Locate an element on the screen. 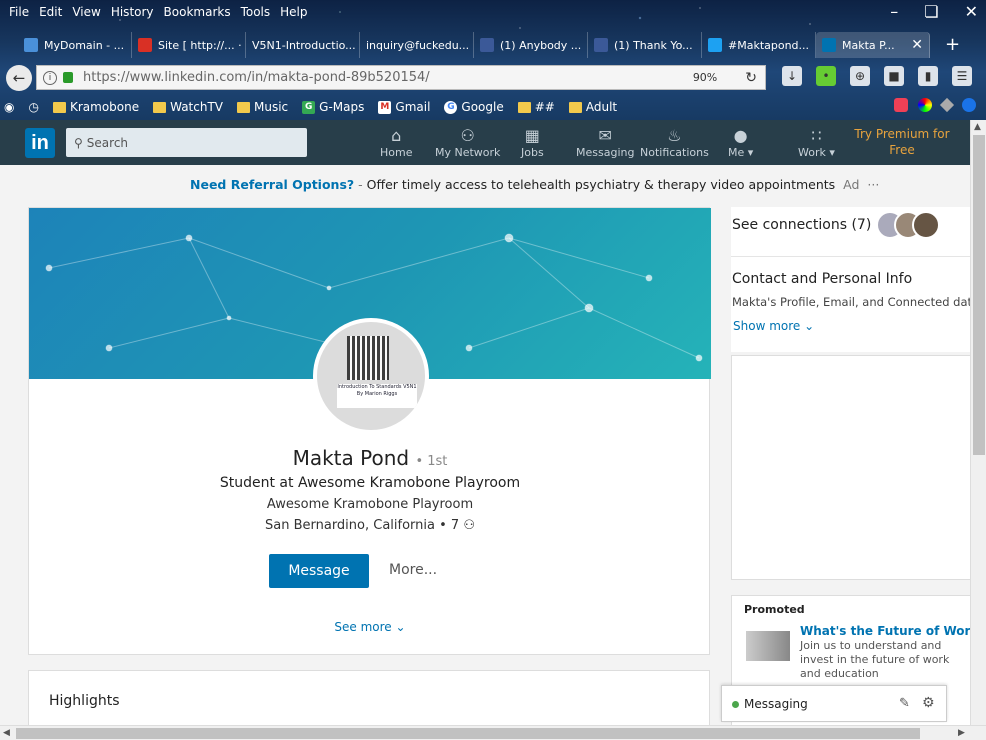  crosshair-icon: ⊕ is located at coordinates (860, 76).